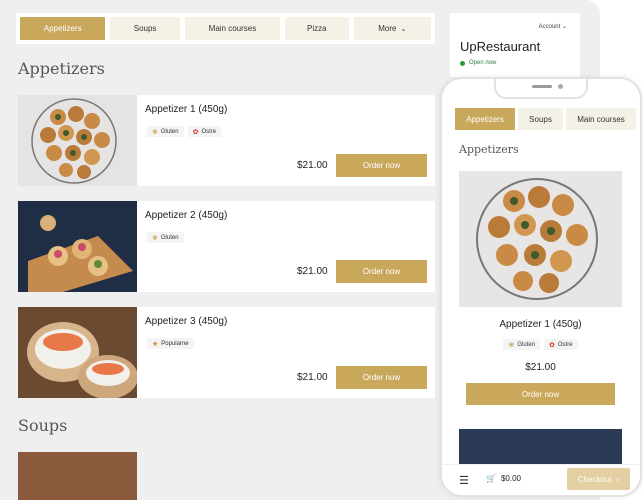  Describe the element at coordinates (618, 479) in the screenshot. I see `chevron-right-icon: ›` at that location.